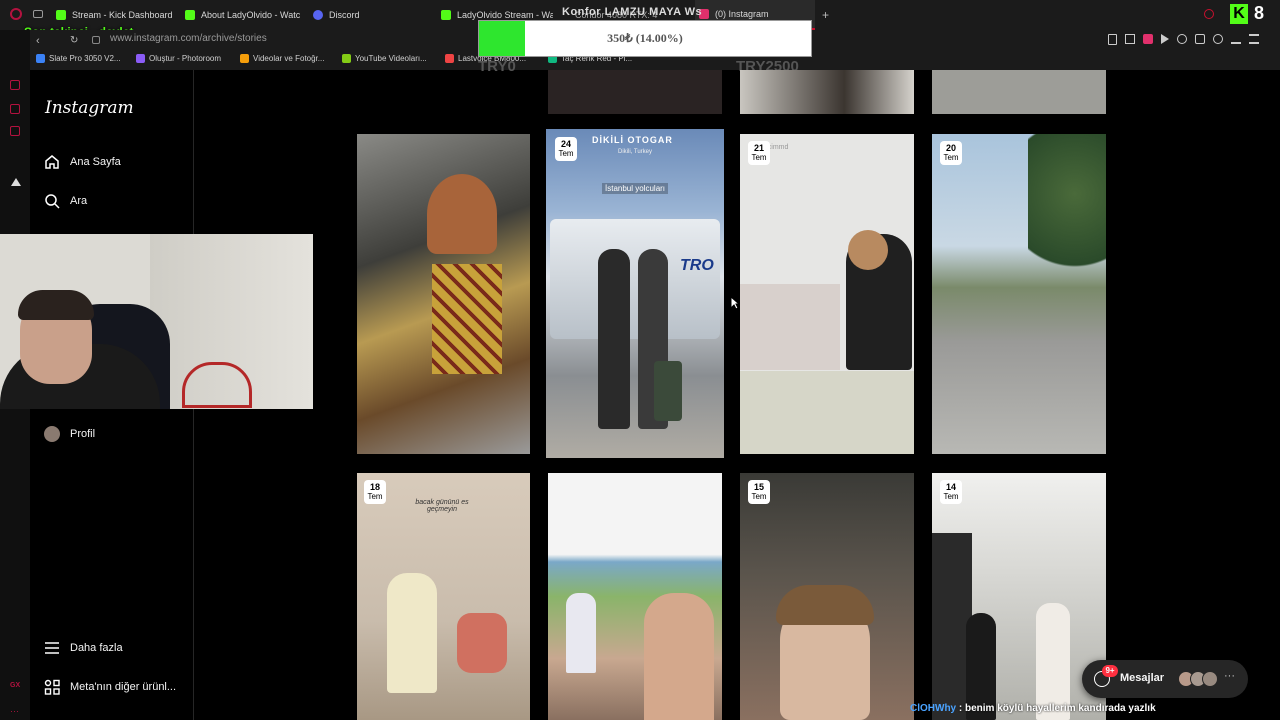 Image resolution: width=1280 pixels, height=720 pixels. Describe the element at coordinates (950, 148) in the screenshot. I see `story-date-day: 20` at that location.